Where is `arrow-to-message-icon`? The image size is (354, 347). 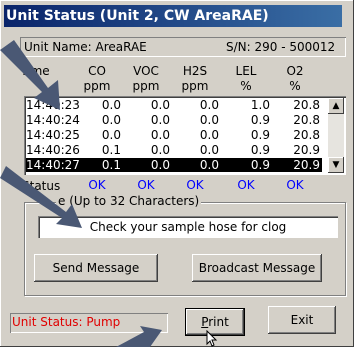 arrow-to-message-icon is located at coordinates (41, 197).